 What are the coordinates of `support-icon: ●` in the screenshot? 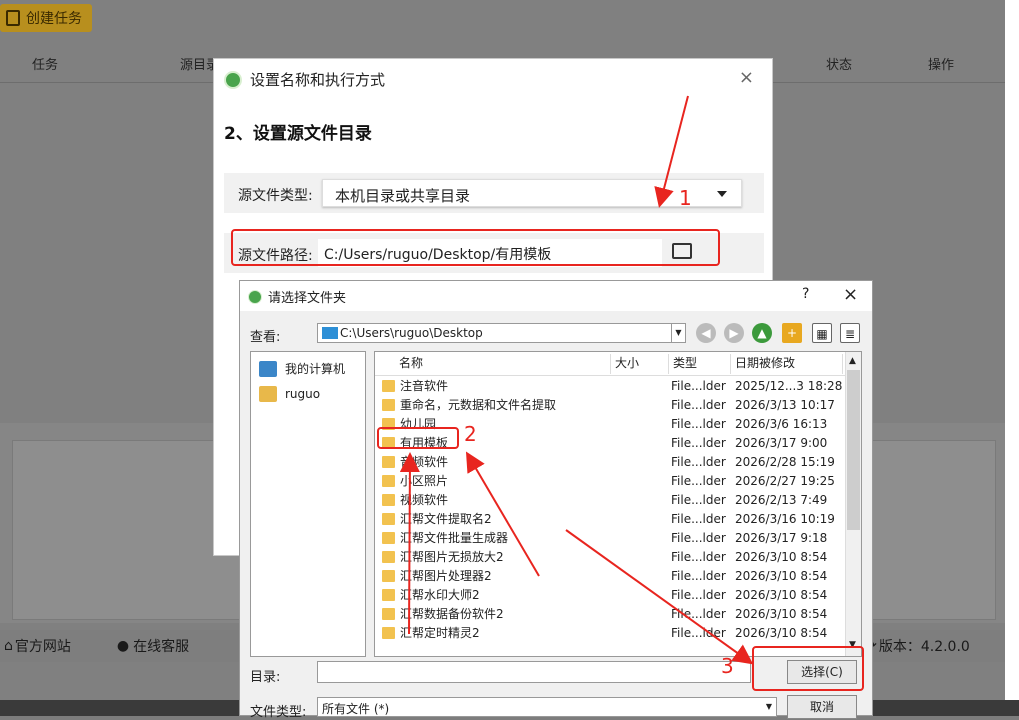 It's located at (123, 646).